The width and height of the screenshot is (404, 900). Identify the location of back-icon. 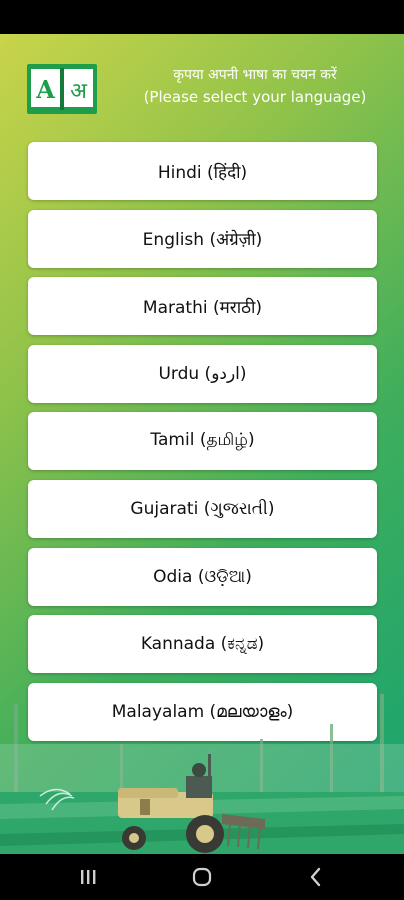
(316, 877).